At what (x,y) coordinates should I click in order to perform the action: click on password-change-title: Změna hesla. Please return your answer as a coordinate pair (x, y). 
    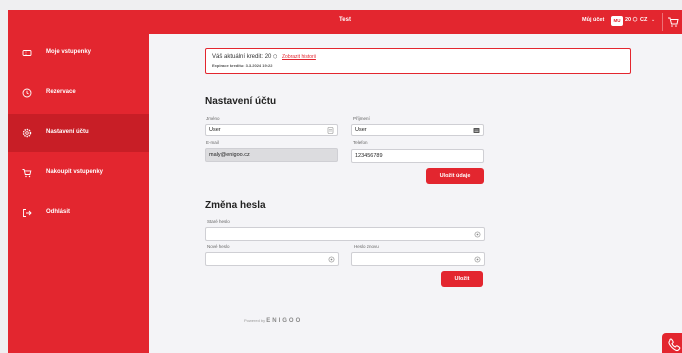
    Looking at the image, I should click on (235, 205).